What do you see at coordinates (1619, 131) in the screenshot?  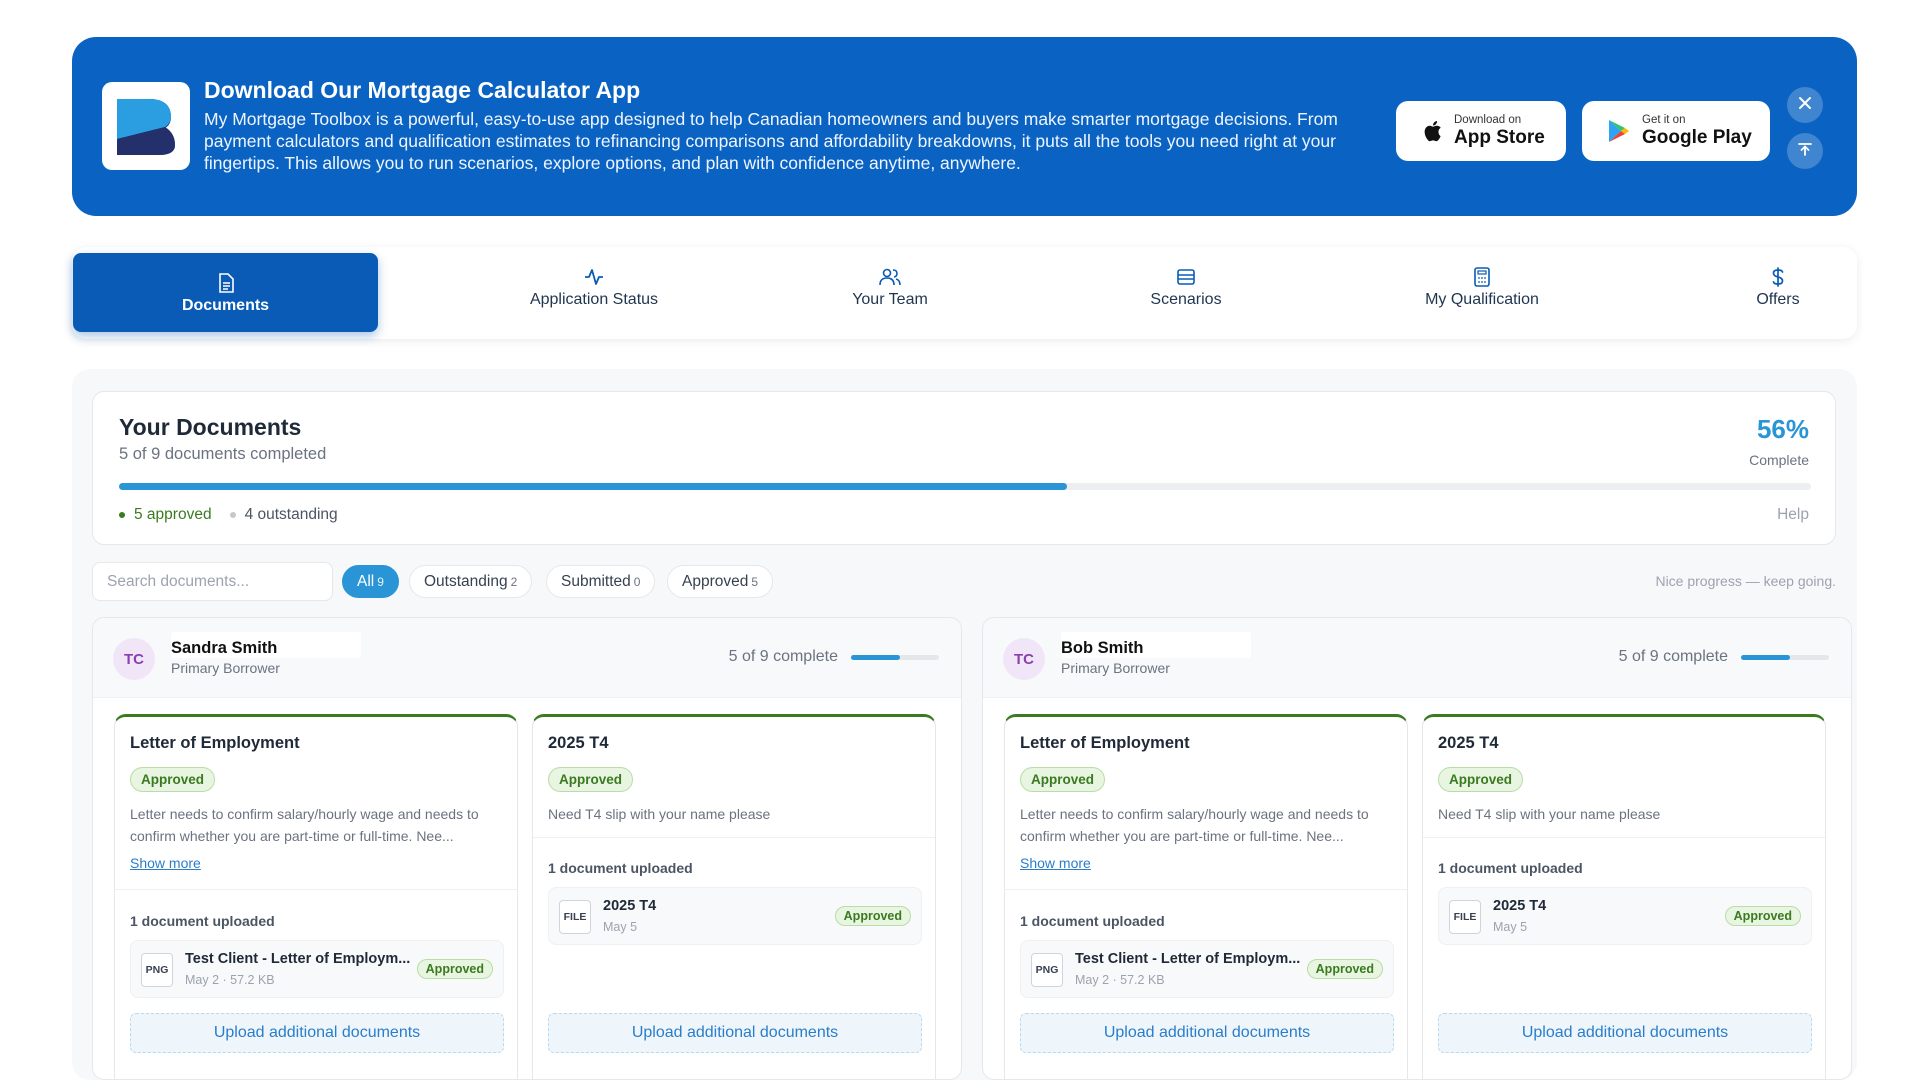 I see `google-play-icon` at bounding box center [1619, 131].